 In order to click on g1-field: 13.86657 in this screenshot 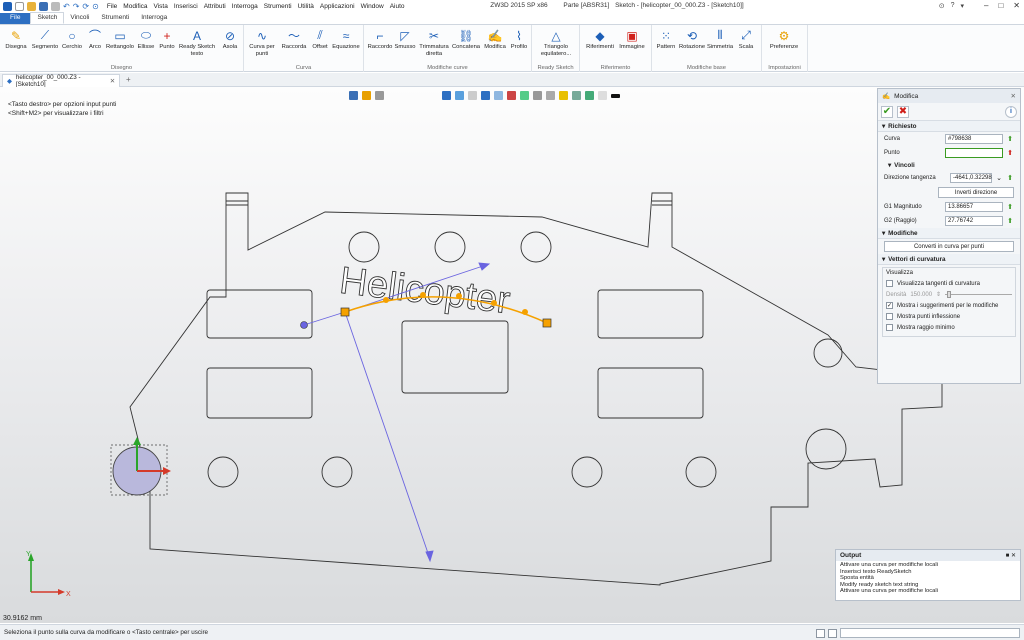, I will do `click(974, 207)`.